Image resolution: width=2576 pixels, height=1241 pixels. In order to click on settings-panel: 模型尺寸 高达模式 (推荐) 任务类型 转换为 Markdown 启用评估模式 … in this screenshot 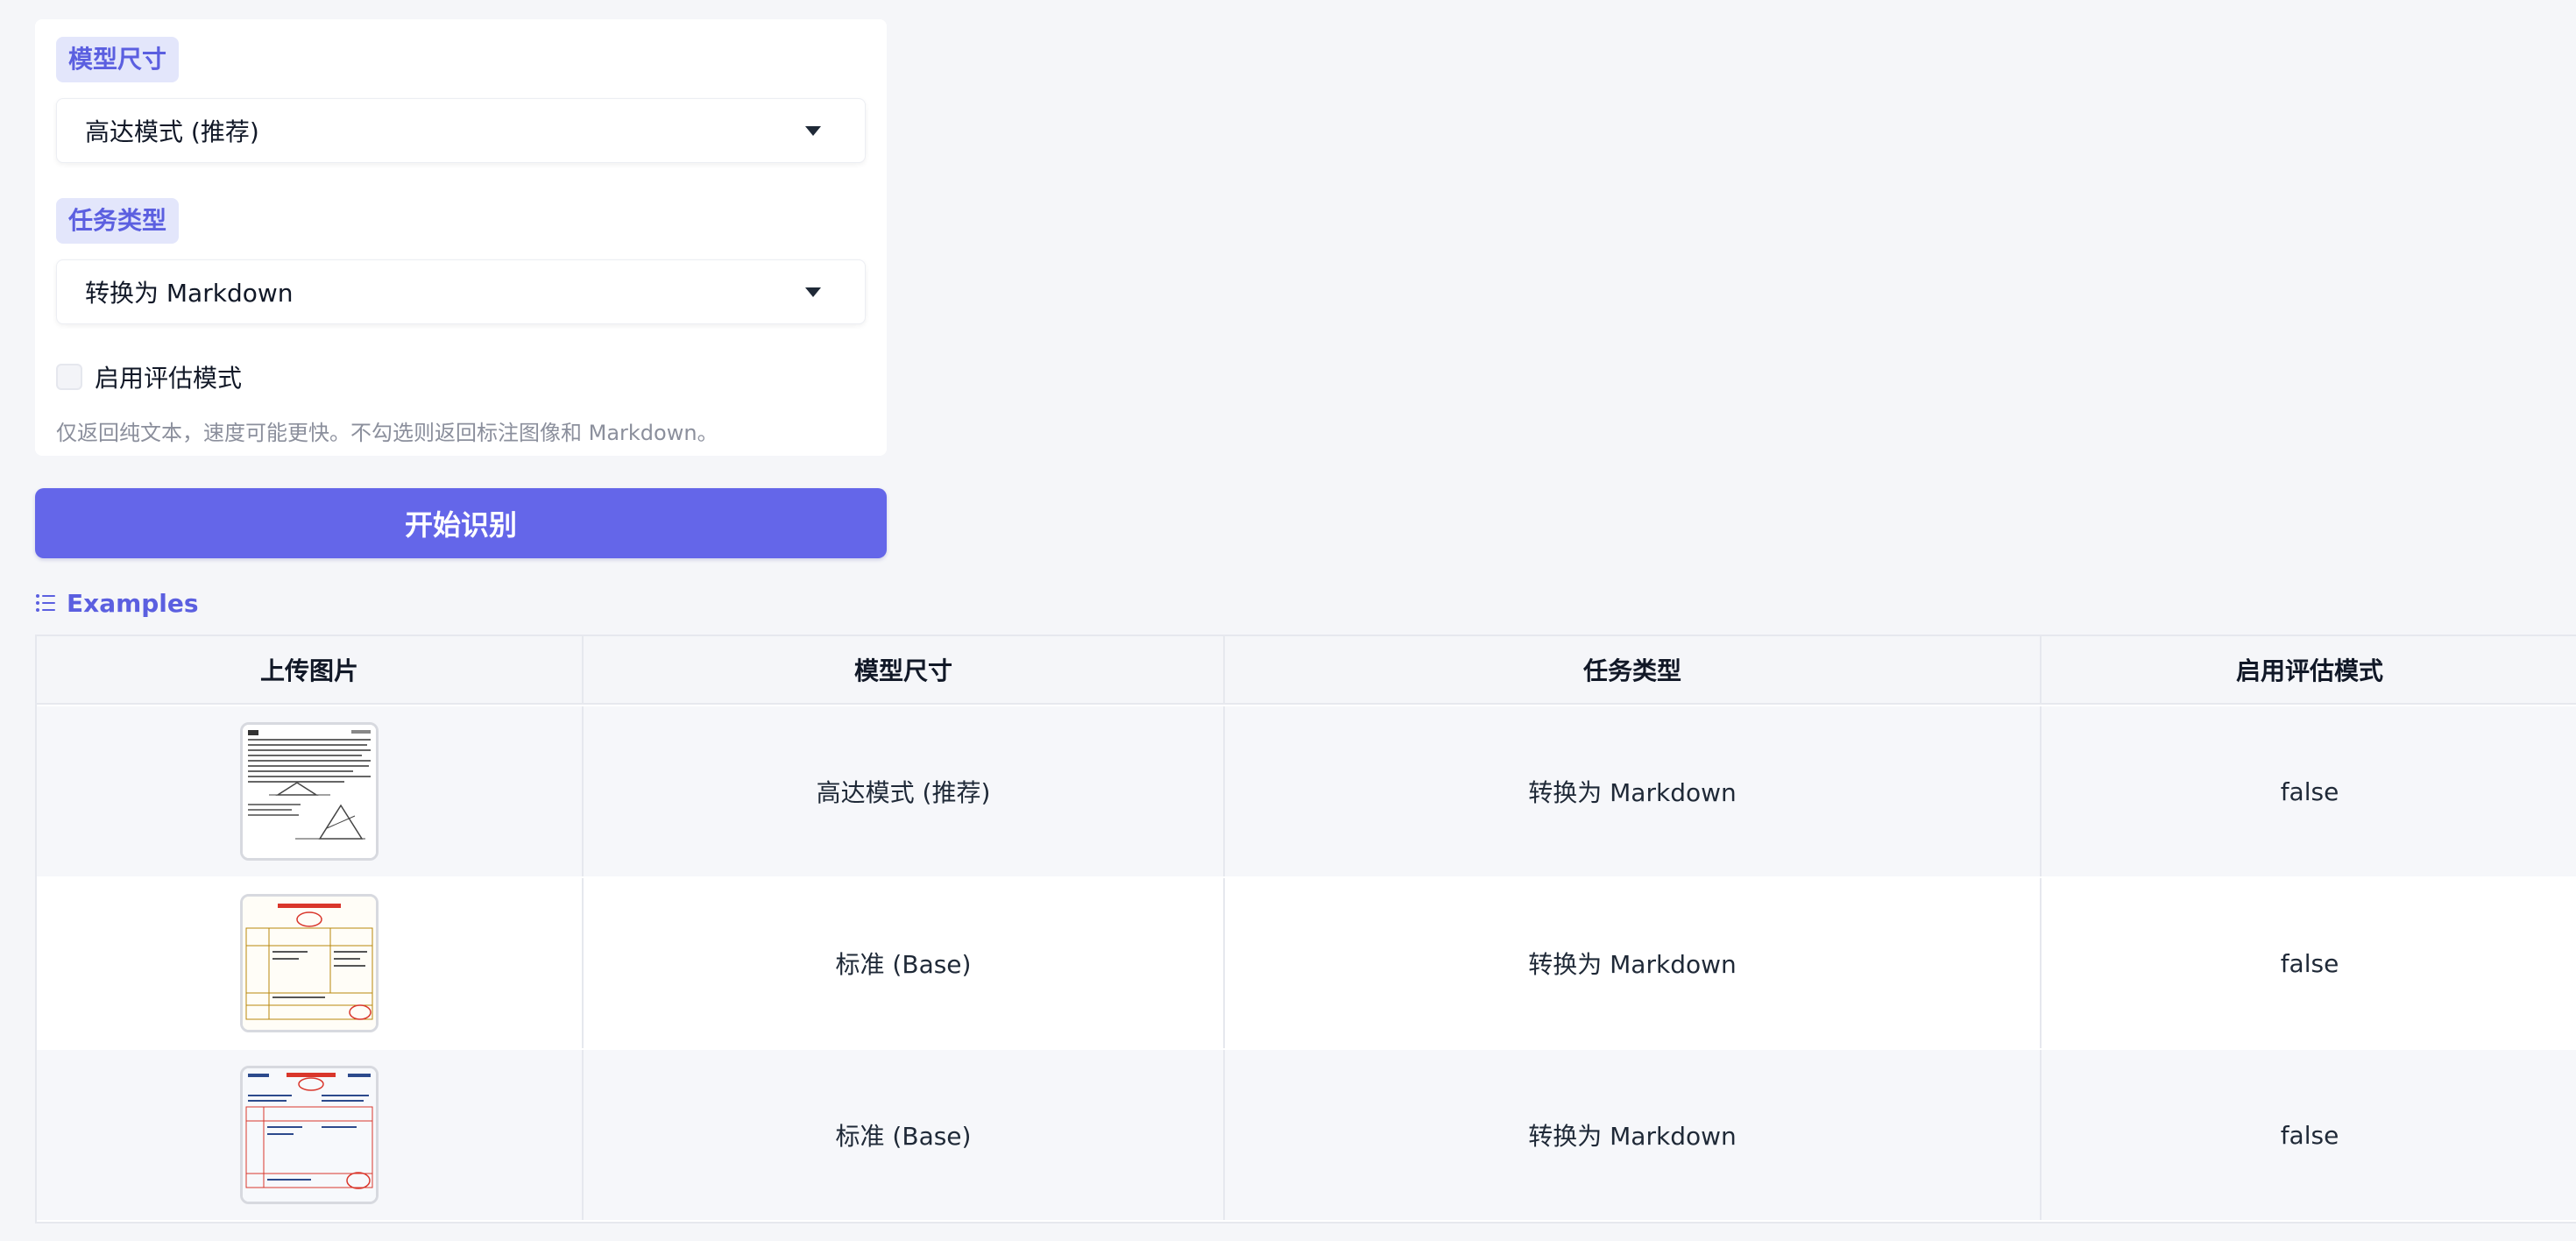, I will do `click(461, 237)`.